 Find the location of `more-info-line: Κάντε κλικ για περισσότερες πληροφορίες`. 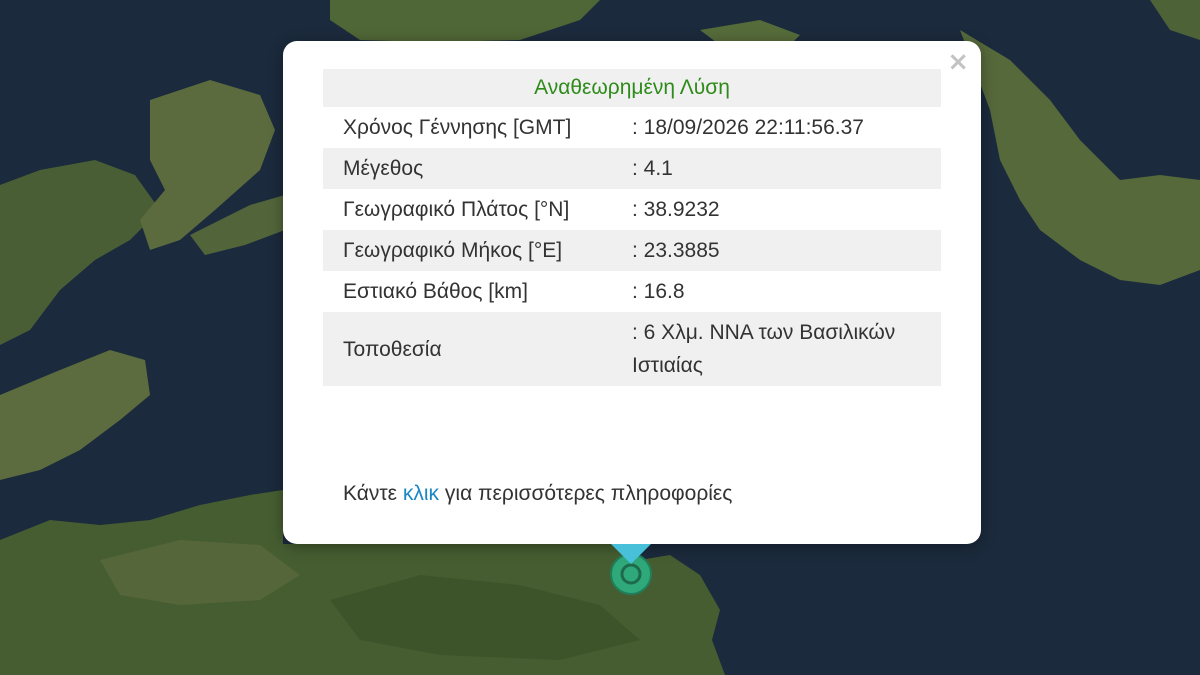

more-info-line: Κάντε κλικ για περισσότερες πληροφορίες is located at coordinates (537, 494).